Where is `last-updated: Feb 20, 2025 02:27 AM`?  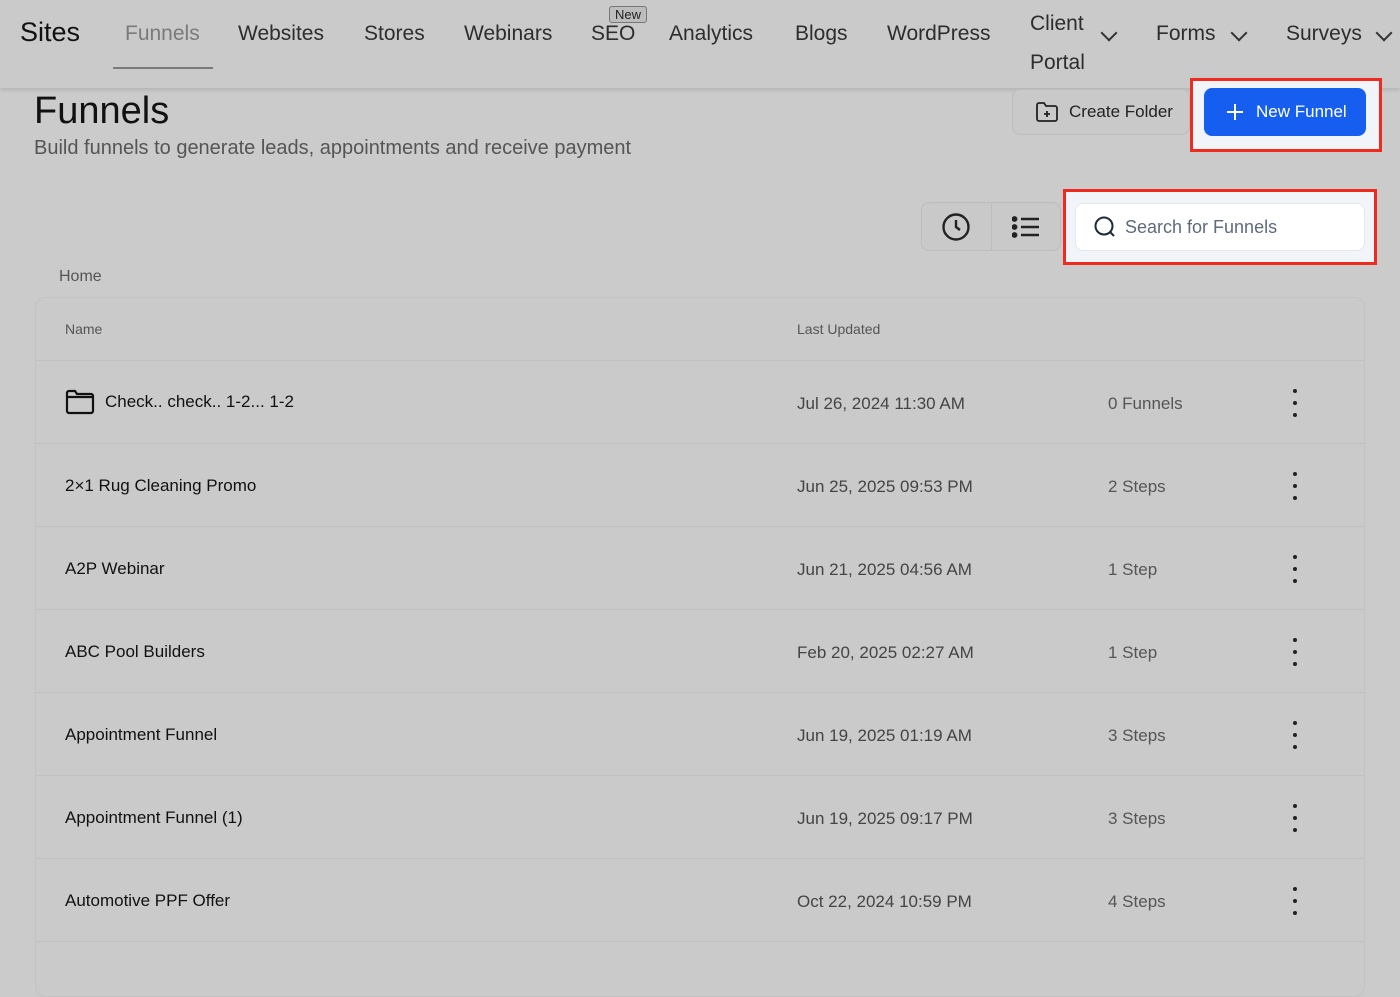 last-updated: Feb 20, 2025 02:27 AM is located at coordinates (885, 652).